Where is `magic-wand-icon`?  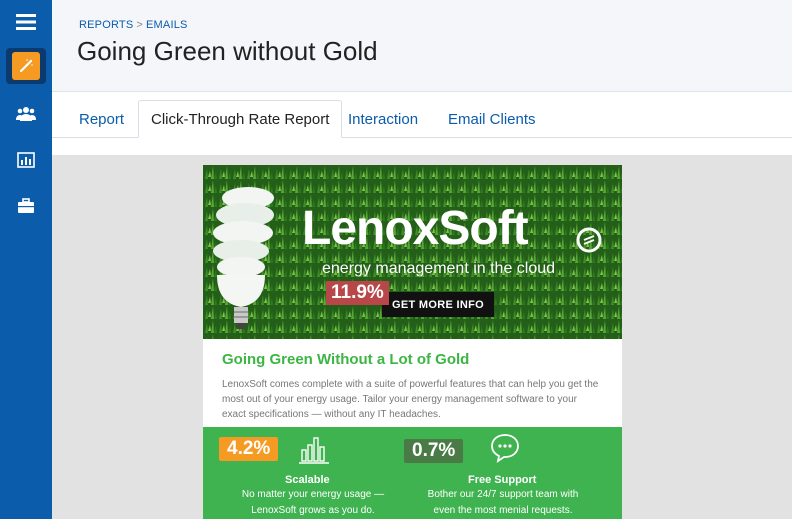 magic-wand-icon is located at coordinates (26, 66).